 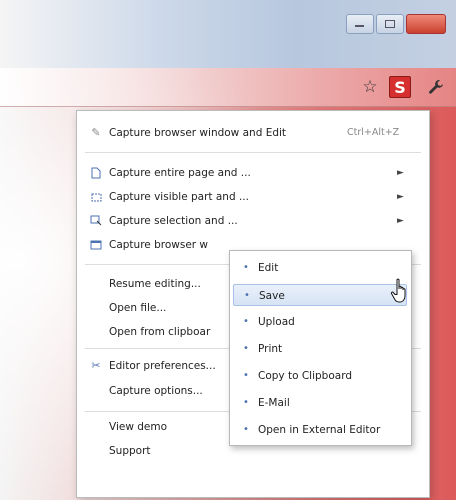 What do you see at coordinates (228, 87) in the screenshot?
I see `browser-toolbar` at bounding box center [228, 87].